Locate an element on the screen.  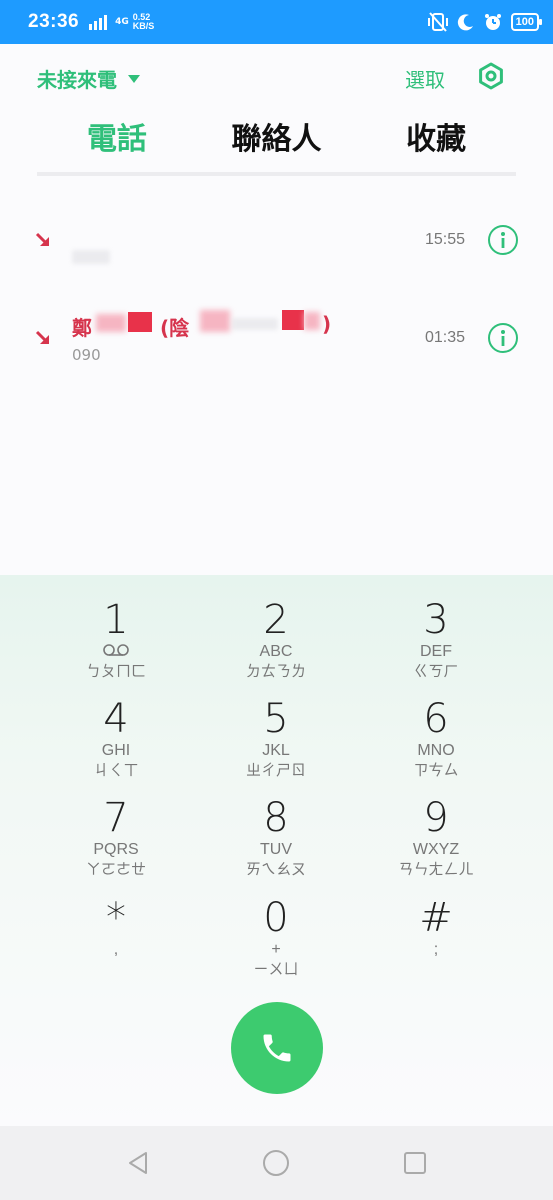
key-digit: 8 is located at coordinates (276, 818).